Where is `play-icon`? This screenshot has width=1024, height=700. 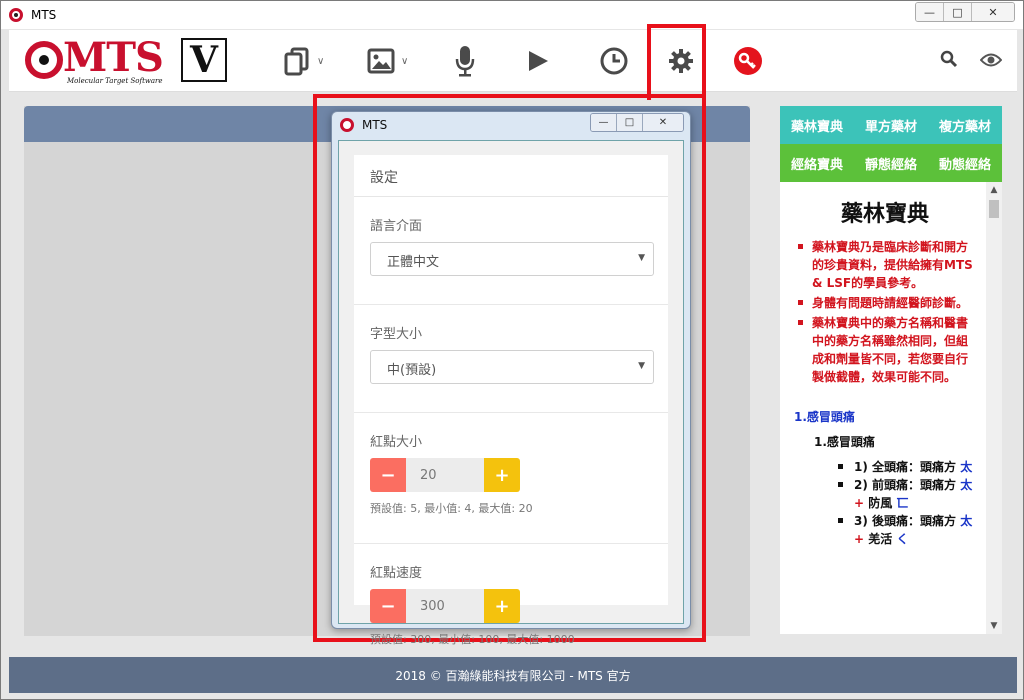 play-icon is located at coordinates (538, 61).